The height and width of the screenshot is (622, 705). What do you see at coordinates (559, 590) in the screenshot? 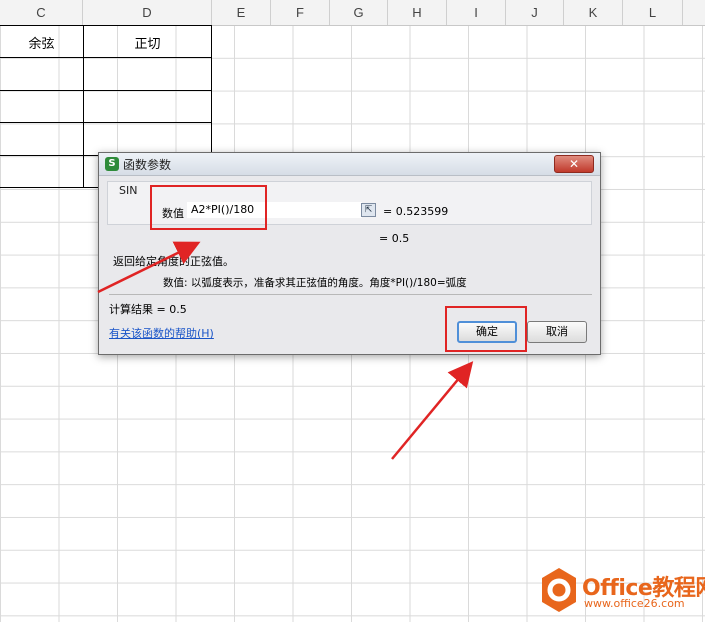
I see `office-logo-icon` at bounding box center [559, 590].